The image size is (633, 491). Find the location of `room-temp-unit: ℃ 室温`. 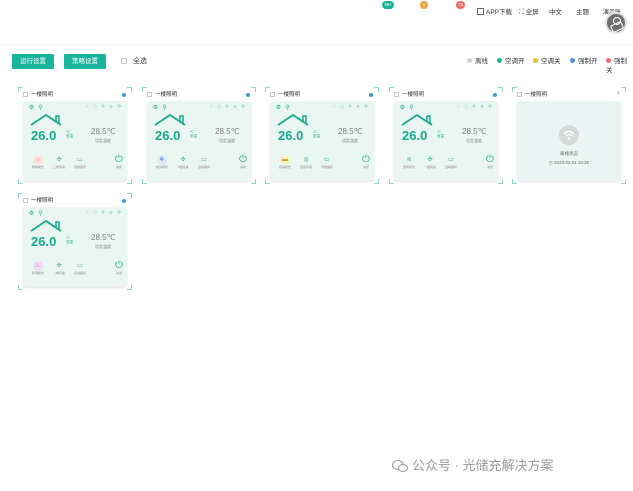

room-temp-unit: ℃ 室温 is located at coordinates (69, 134).